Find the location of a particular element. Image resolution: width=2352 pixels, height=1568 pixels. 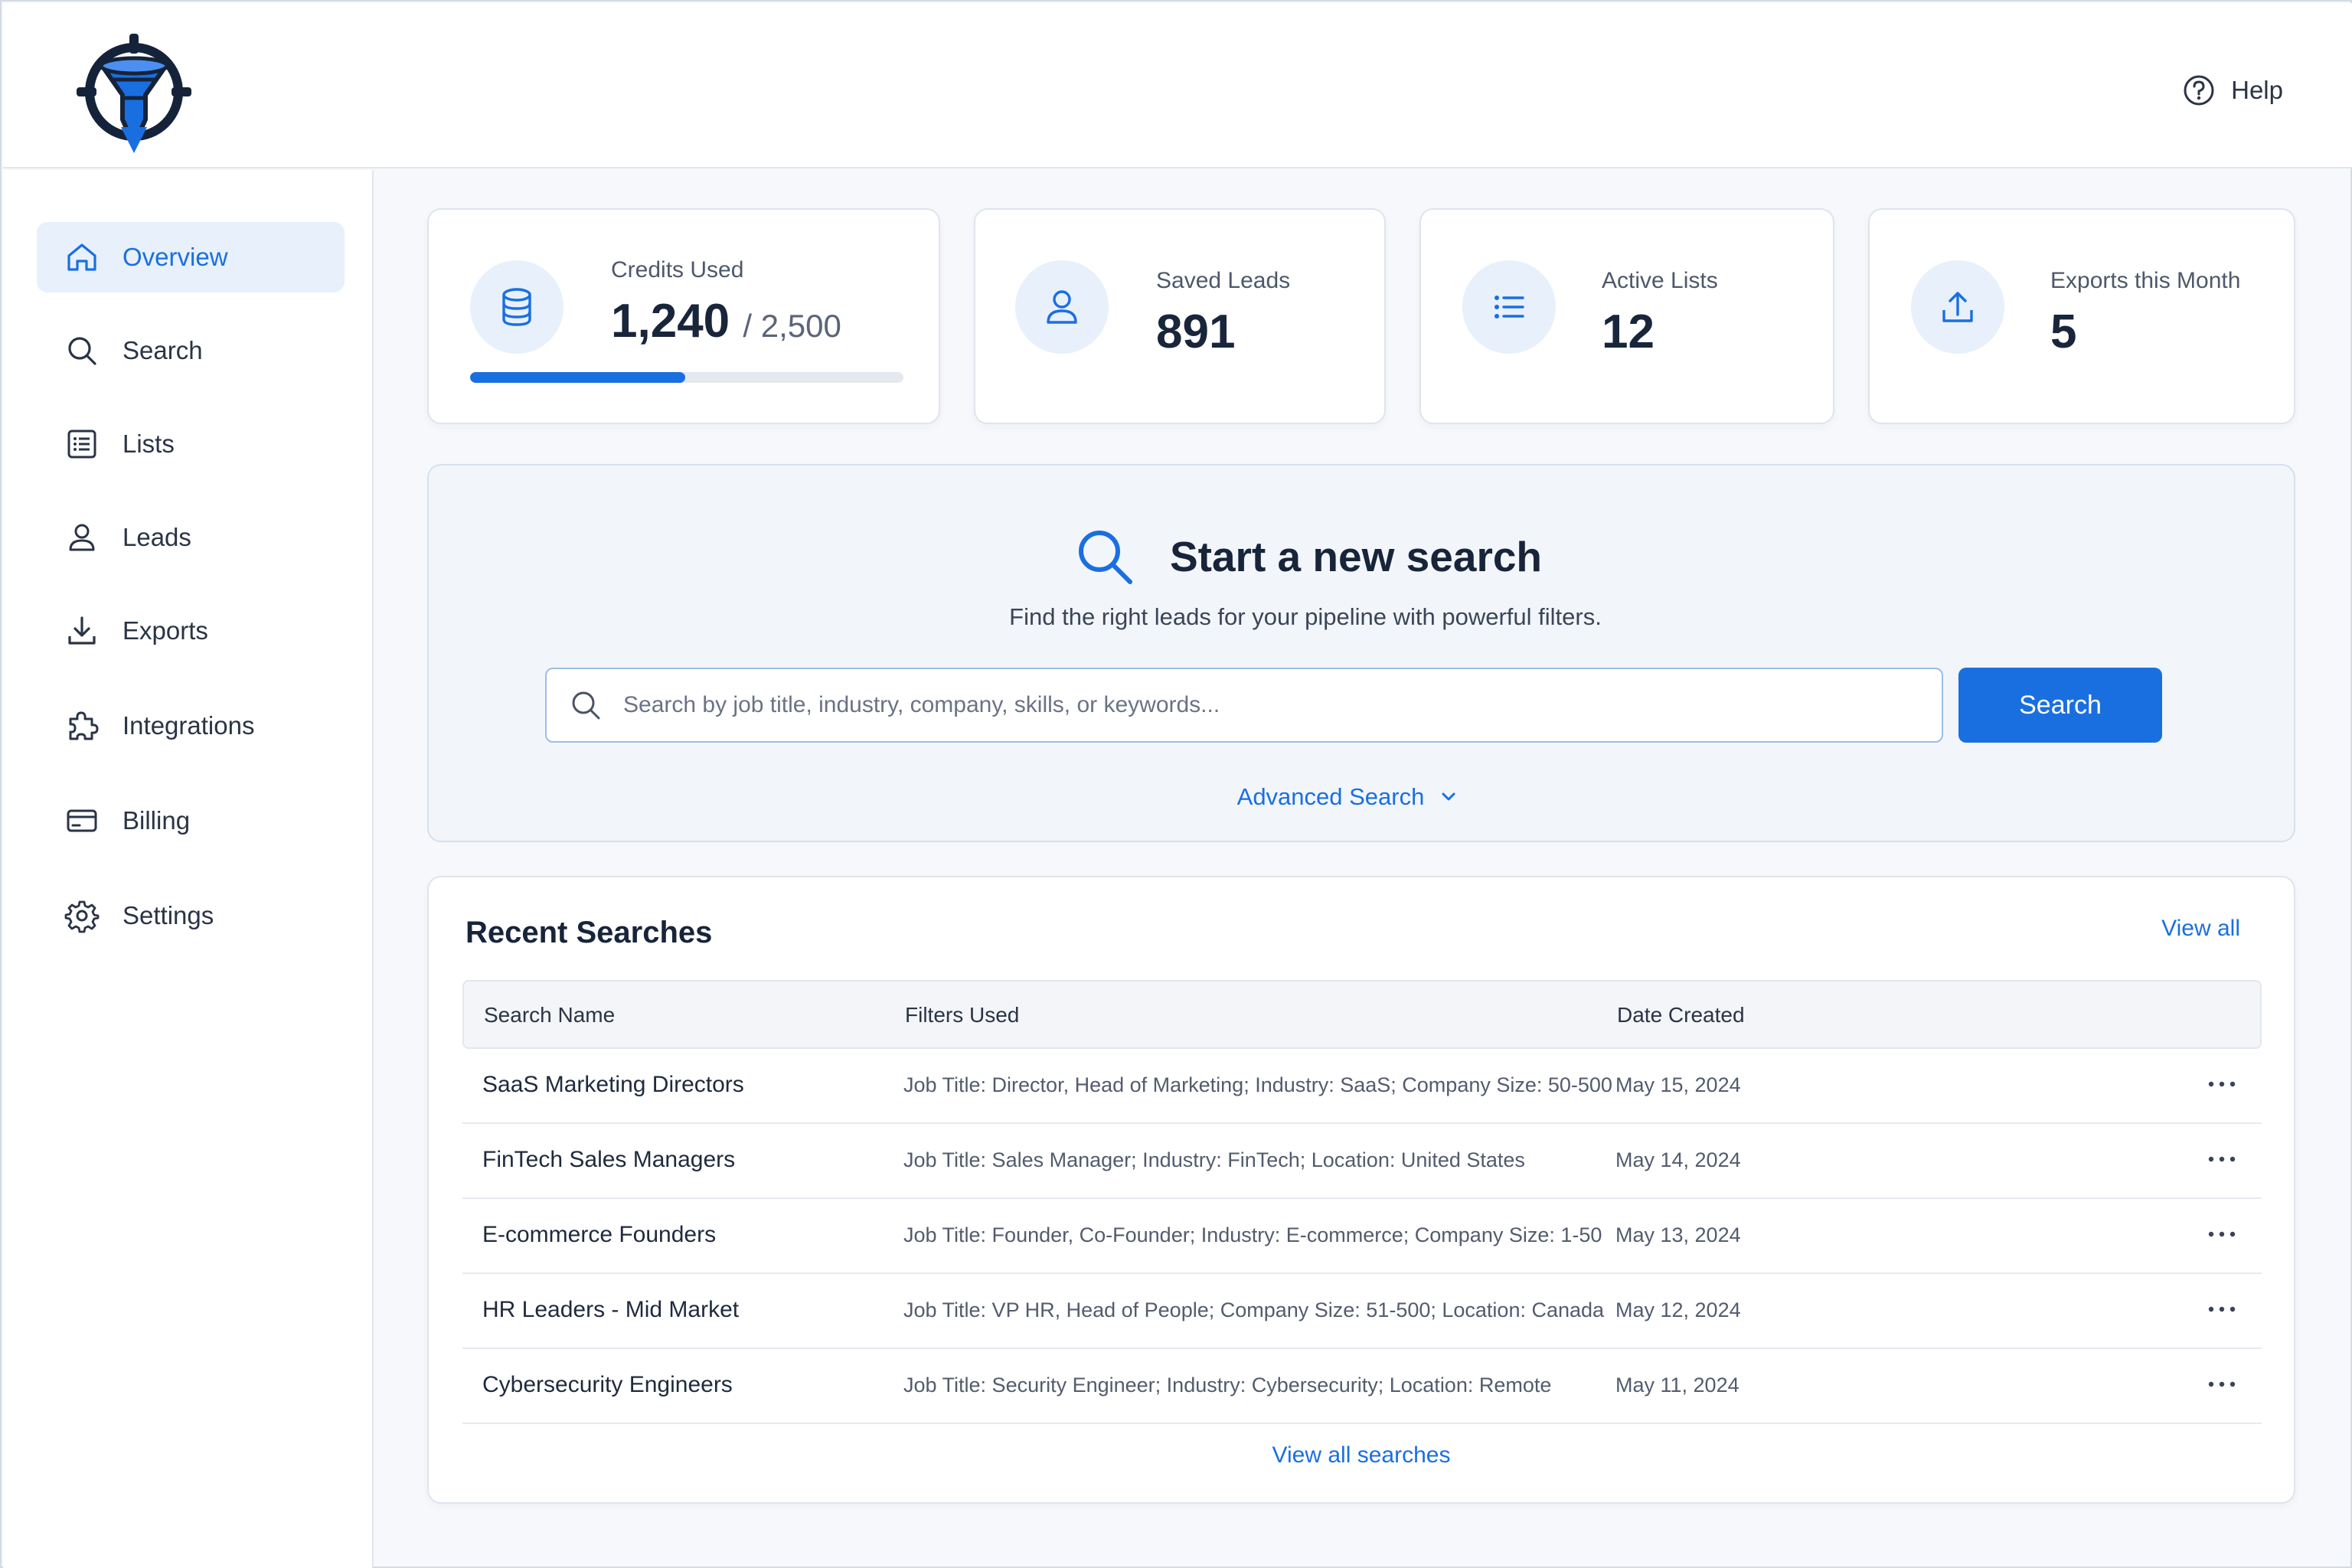

search-field is located at coordinates (1244, 705).